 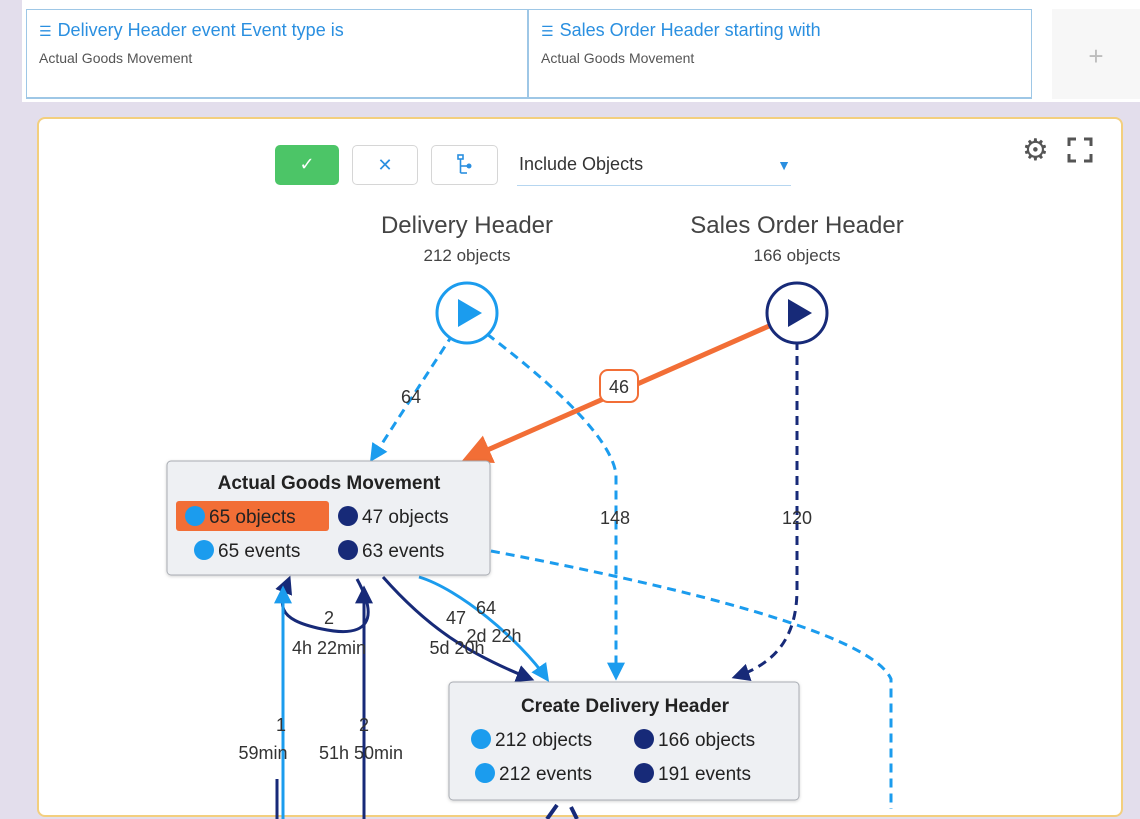 I want to click on edge-label-sales-to-agm-badge: 46, so click(x=619, y=386).